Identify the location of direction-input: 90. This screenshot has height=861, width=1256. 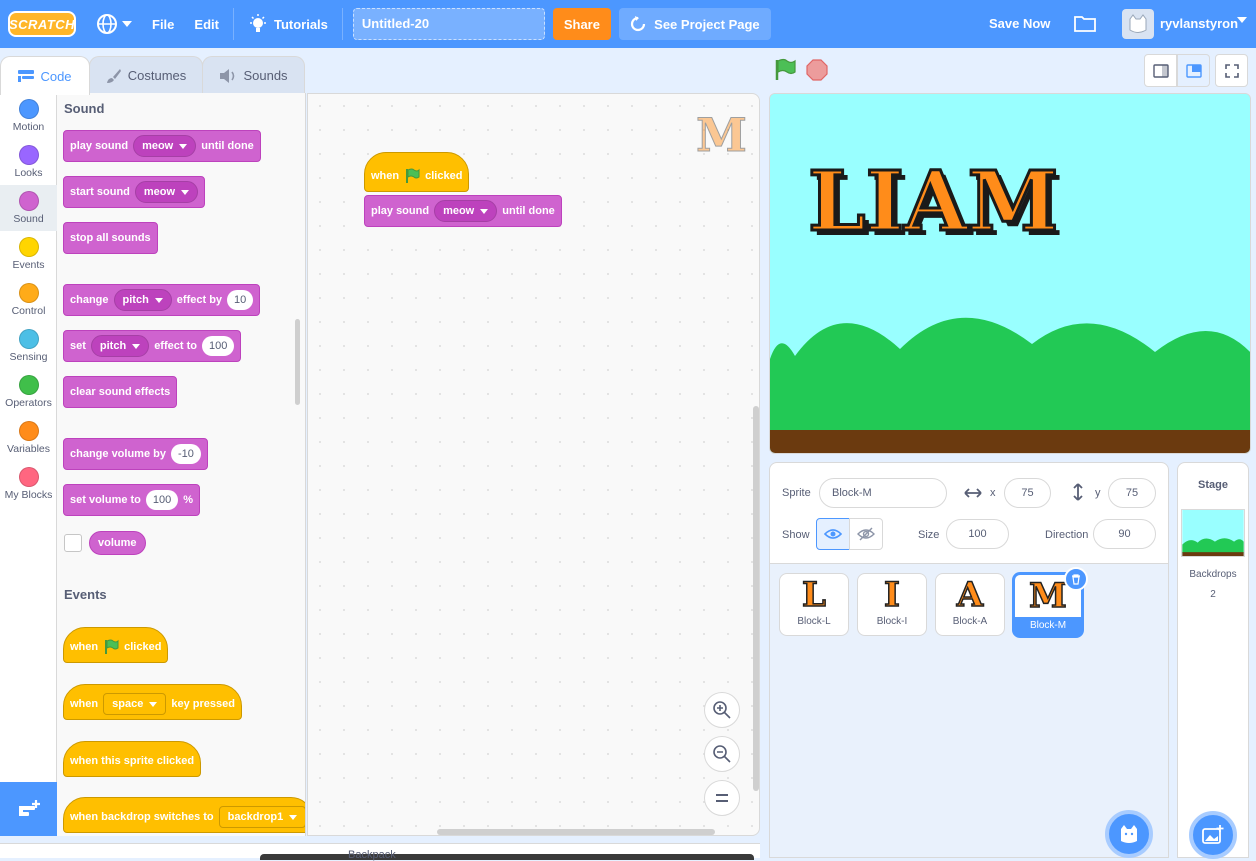
(1124, 534).